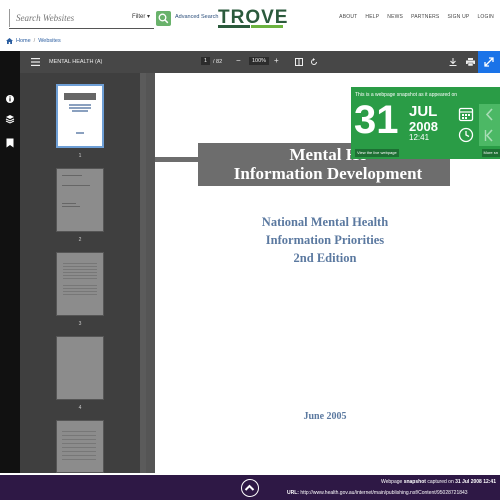  Describe the element at coordinates (325, 258) in the screenshot. I see `subtitle-line-3: 2nd Edition` at that location.